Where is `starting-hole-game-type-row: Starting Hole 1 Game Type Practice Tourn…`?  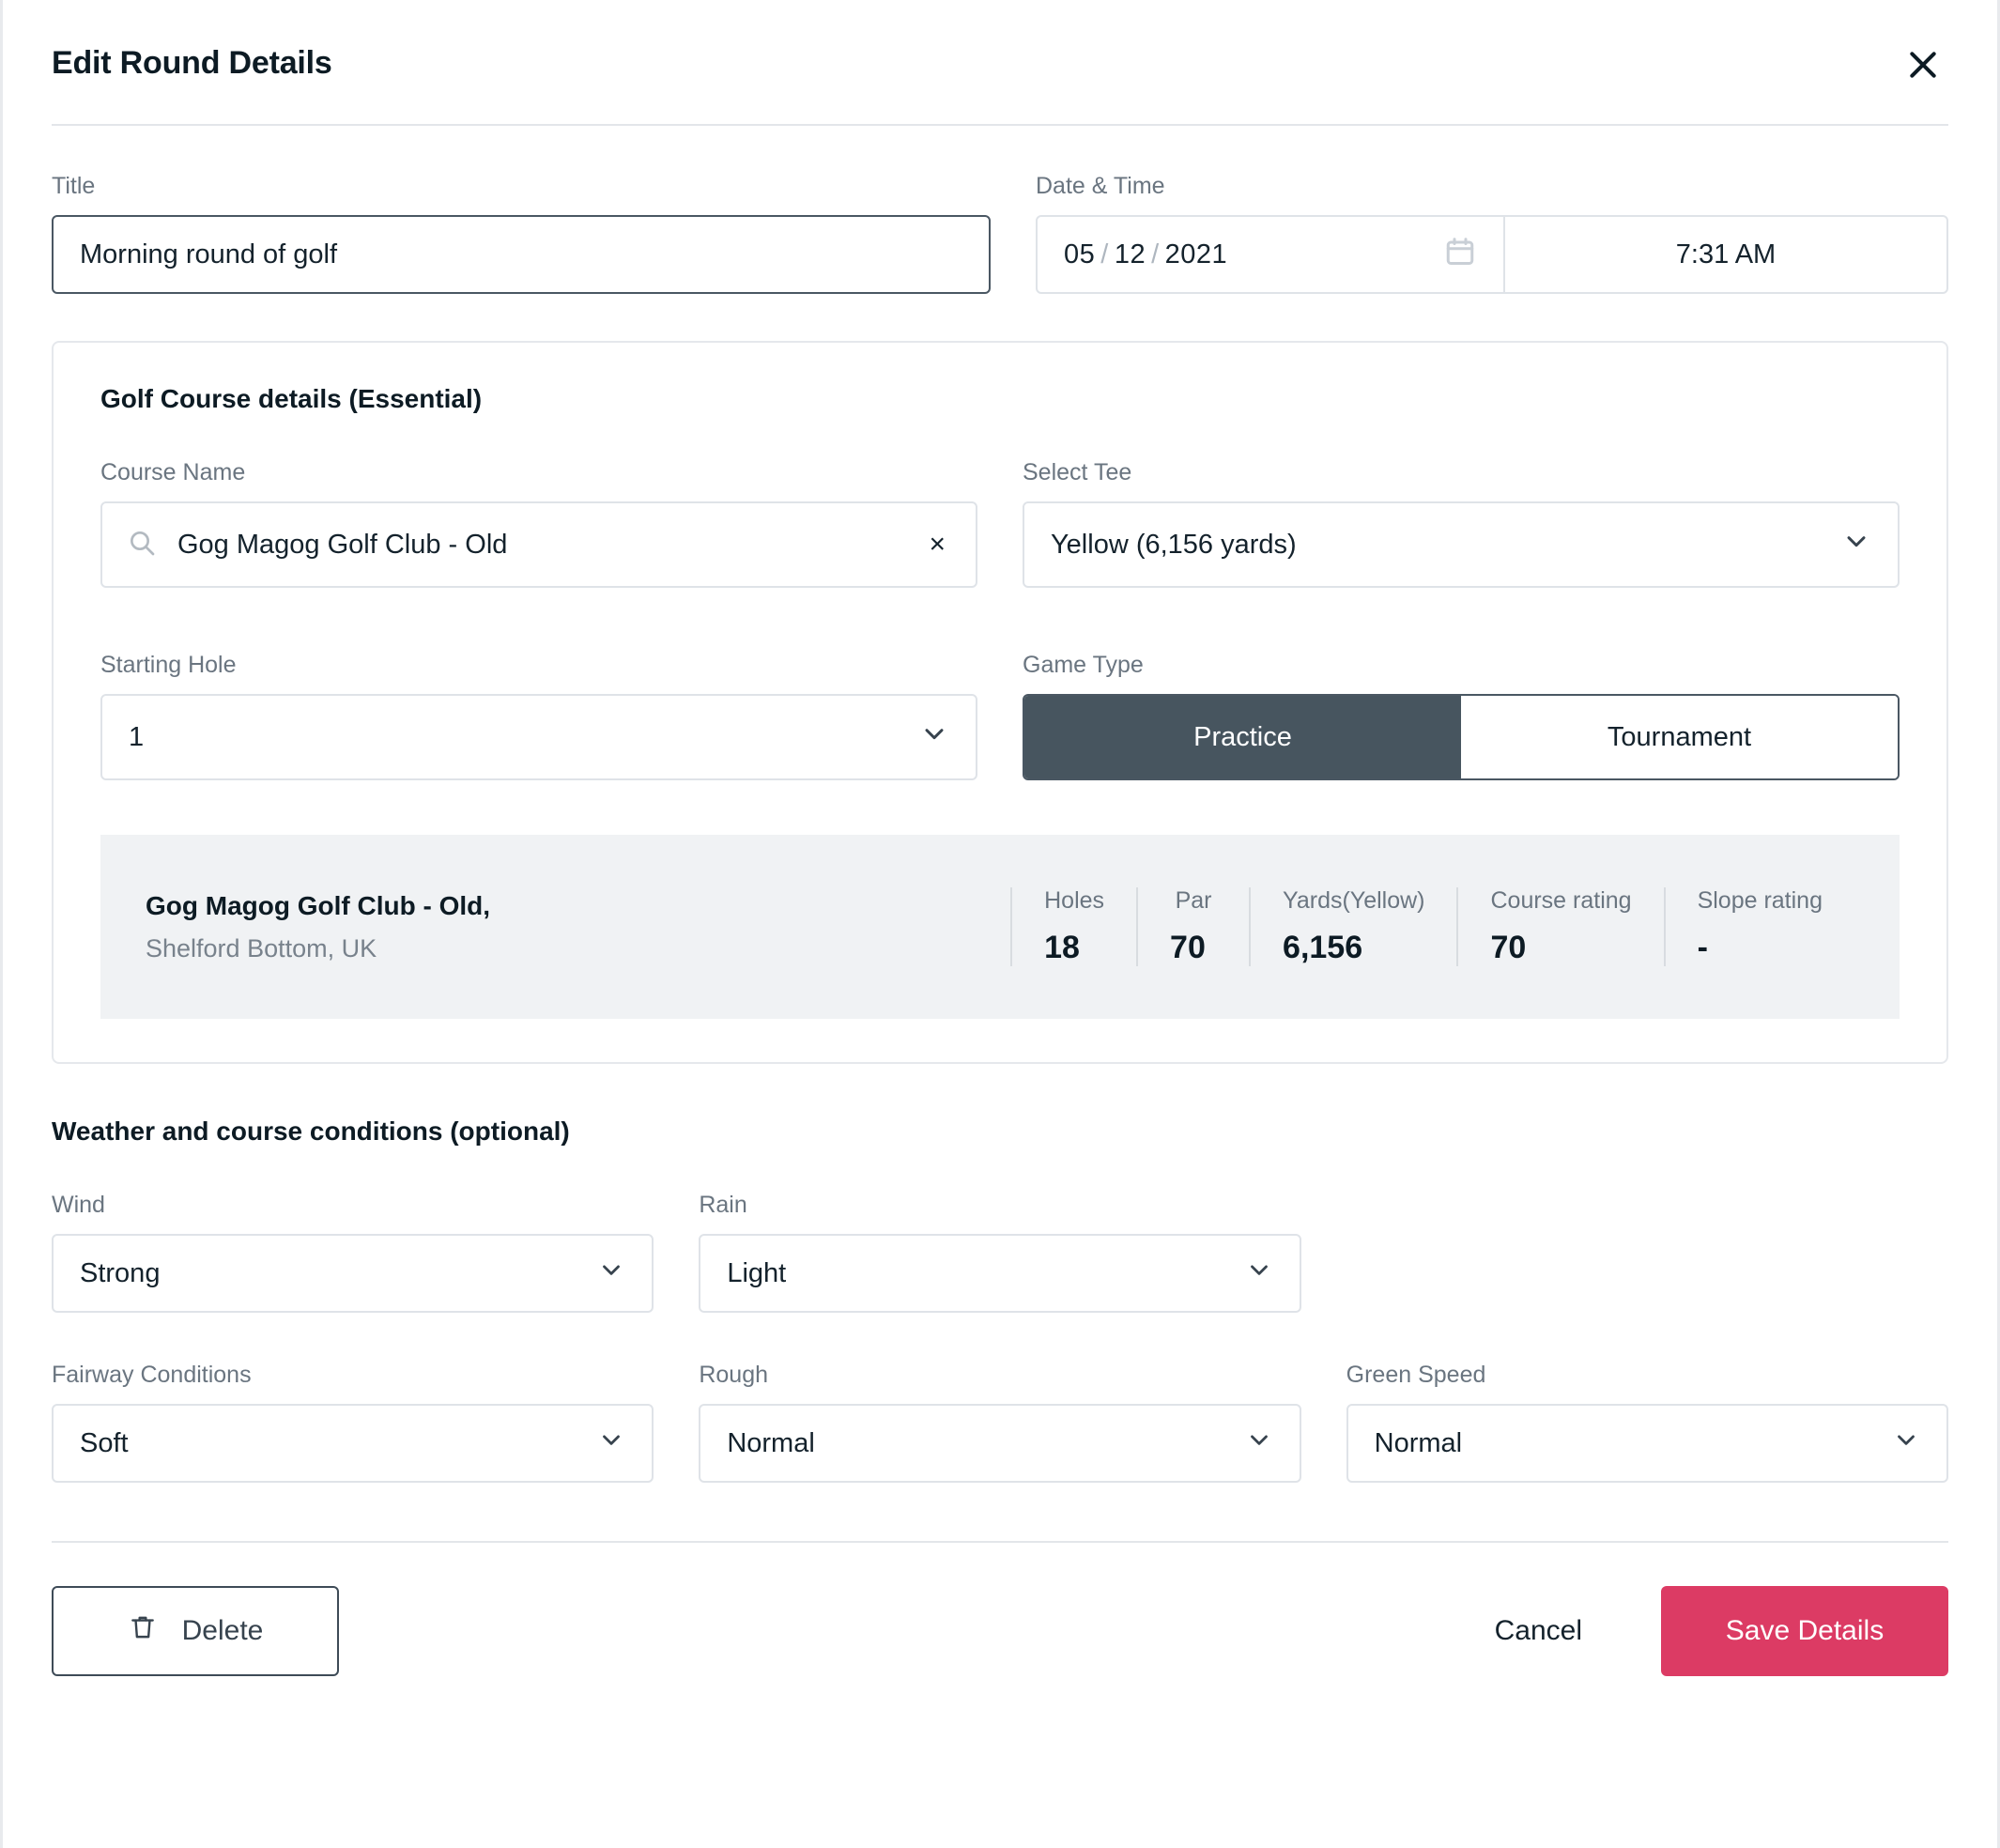 starting-hole-game-type-row: Starting Hole 1 Game Type Practice Tourn… is located at coordinates (1000, 716).